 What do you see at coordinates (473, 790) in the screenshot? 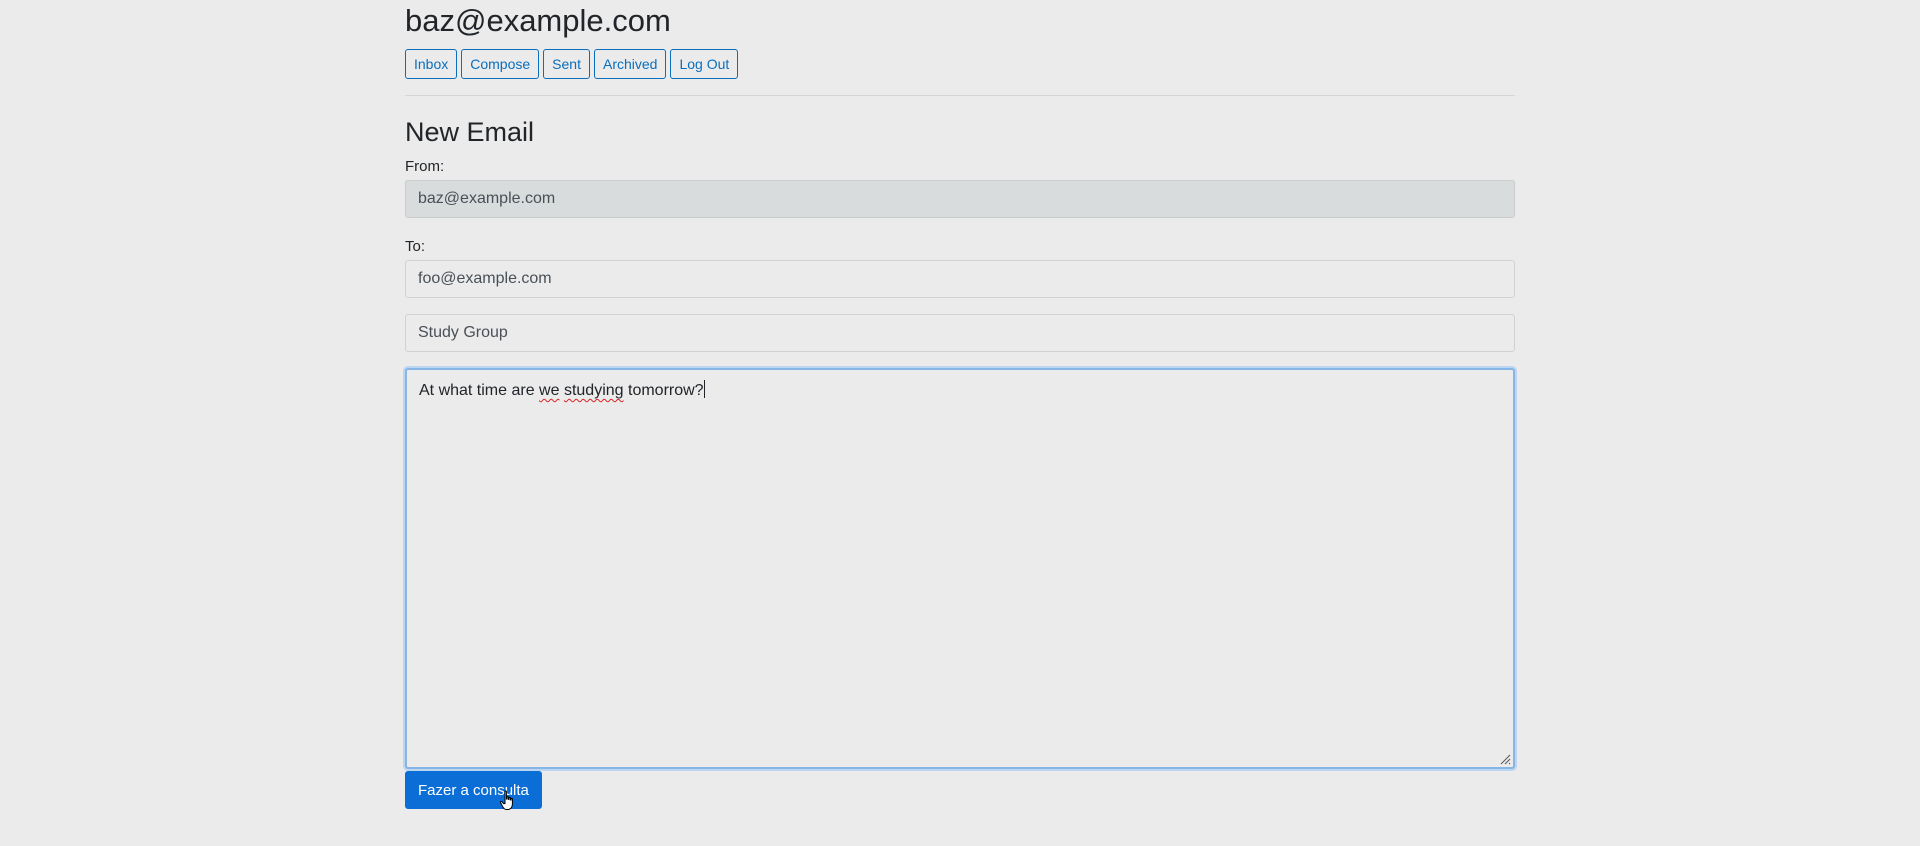
I see `submit-button: Fazer a consulta` at bounding box center [473, 790].